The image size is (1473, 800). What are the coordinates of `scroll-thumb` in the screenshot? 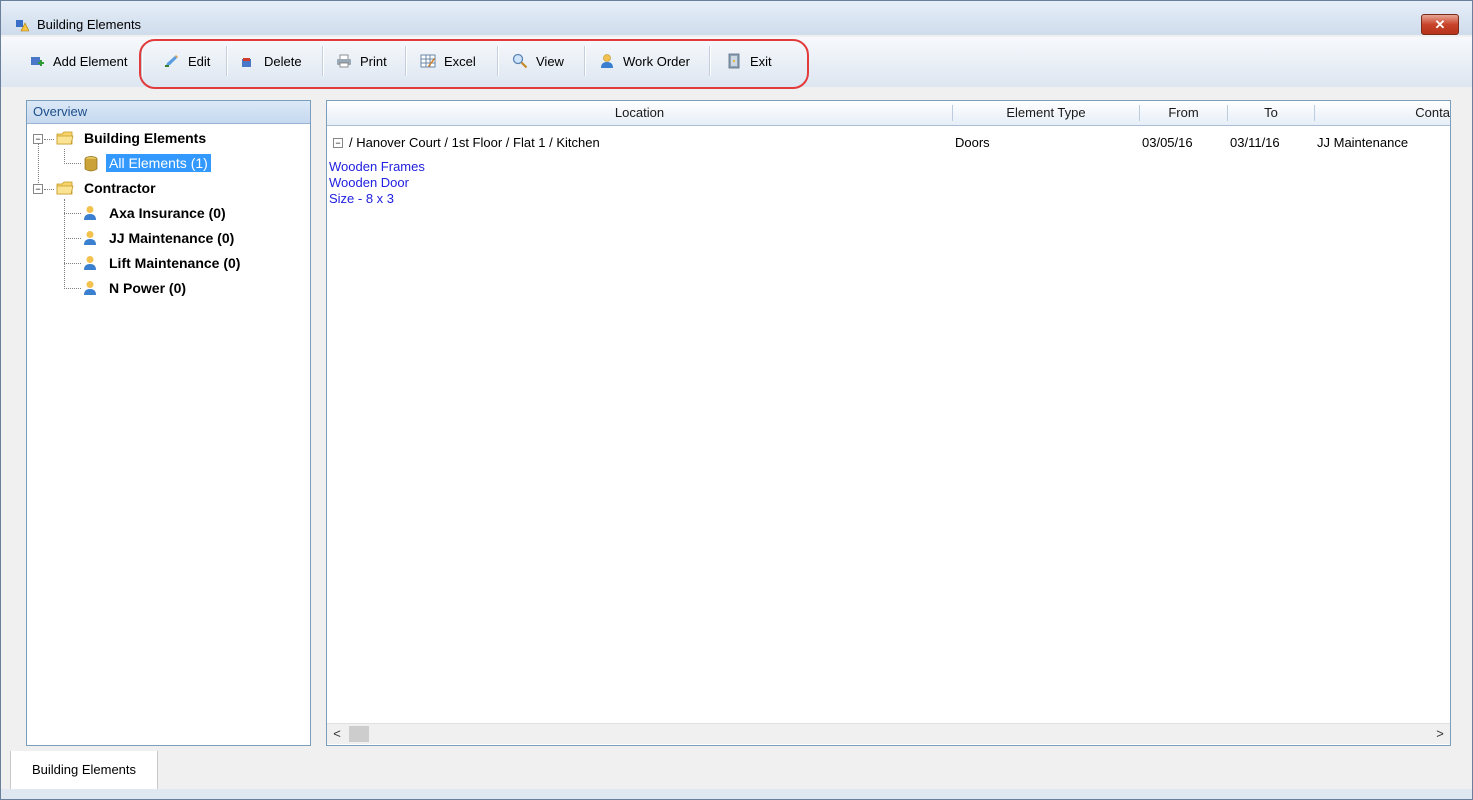 It's located at (359, 734).